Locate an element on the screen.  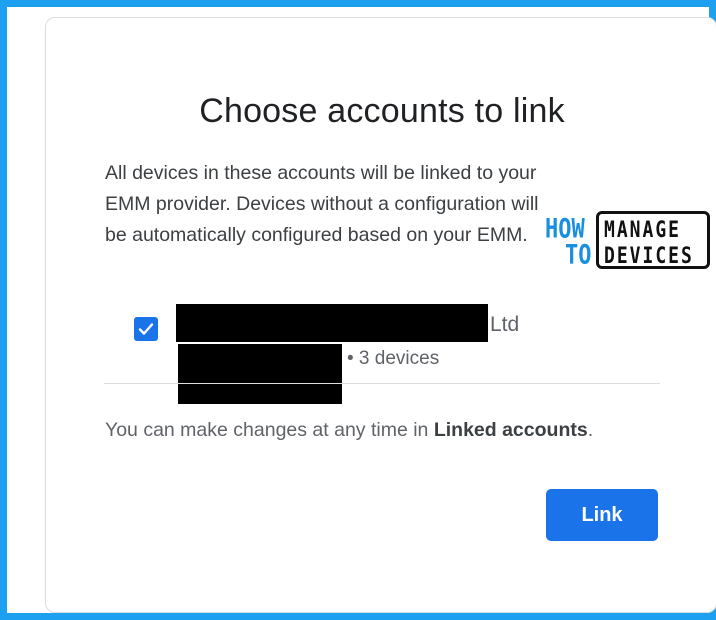
account-row: Ltd • 3 devices is located at coordinates (392, 354).